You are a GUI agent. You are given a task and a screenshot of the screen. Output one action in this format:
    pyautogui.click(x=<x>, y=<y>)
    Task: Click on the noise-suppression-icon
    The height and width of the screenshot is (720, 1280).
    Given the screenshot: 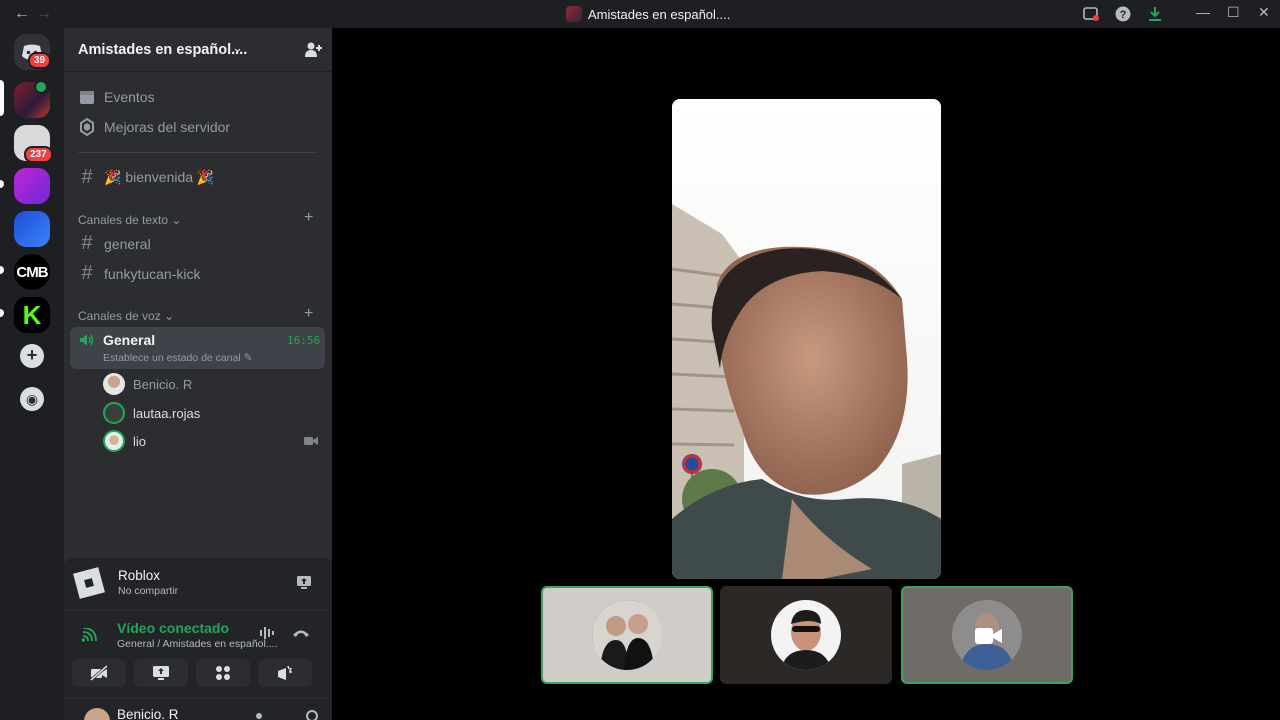 What is the action you would take?
    pyautogui.click(x=268, y=633)
    